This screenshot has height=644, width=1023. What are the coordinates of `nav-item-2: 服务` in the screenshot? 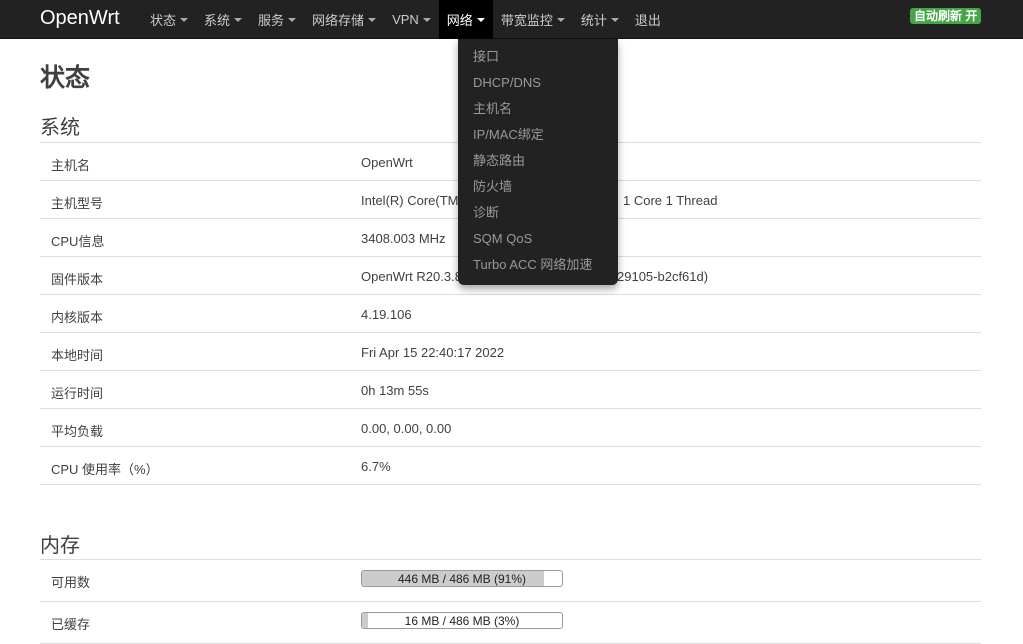 It's located at (277, 19).